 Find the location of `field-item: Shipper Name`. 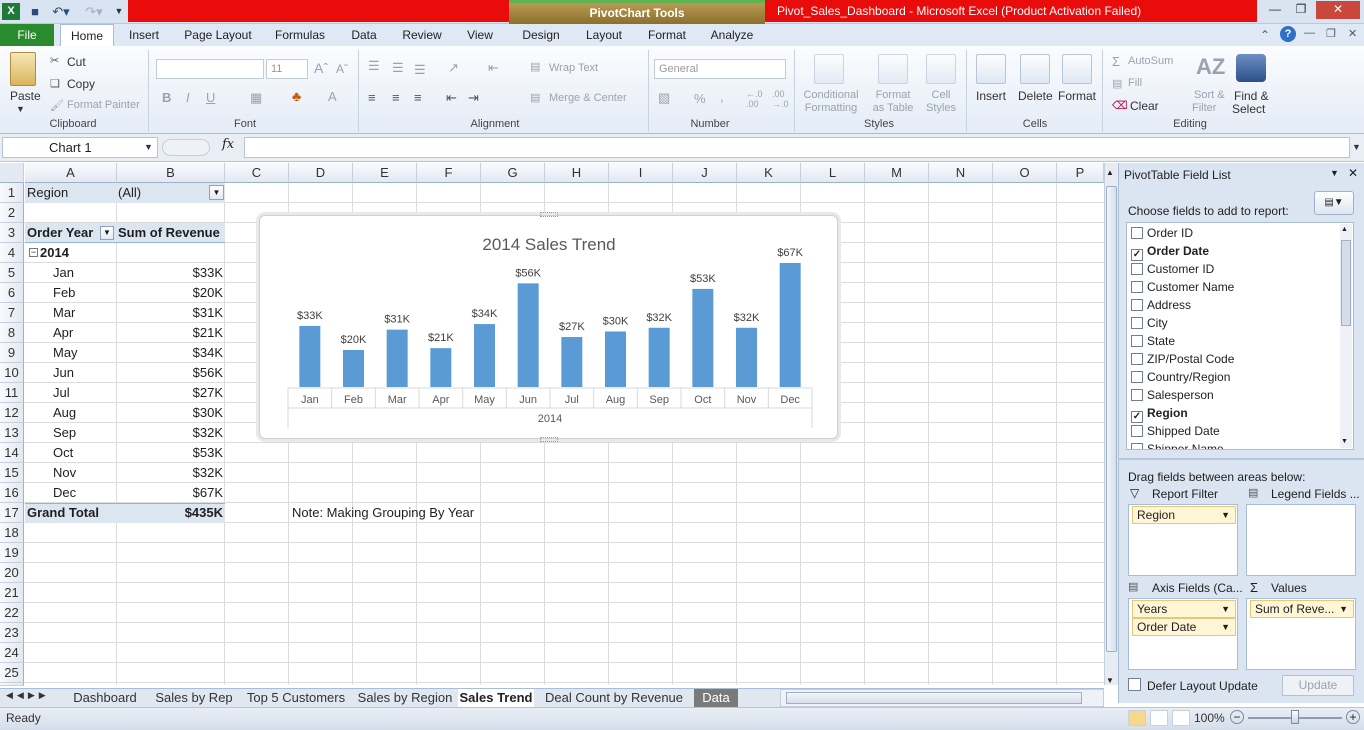

field-item: Shipper Name is located at coordinates (1182, 444).